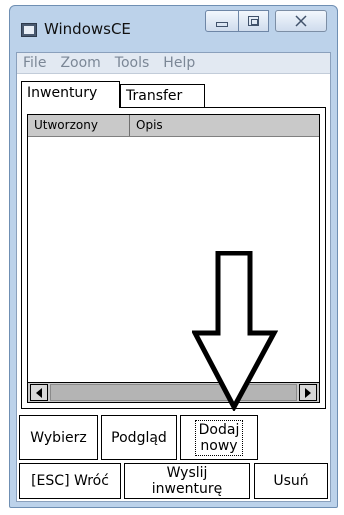 The image size is (344, 515). Describe the element at coordinates (80, 63) in the screenshot. I see `menu-zoom: Zoom` at that location.